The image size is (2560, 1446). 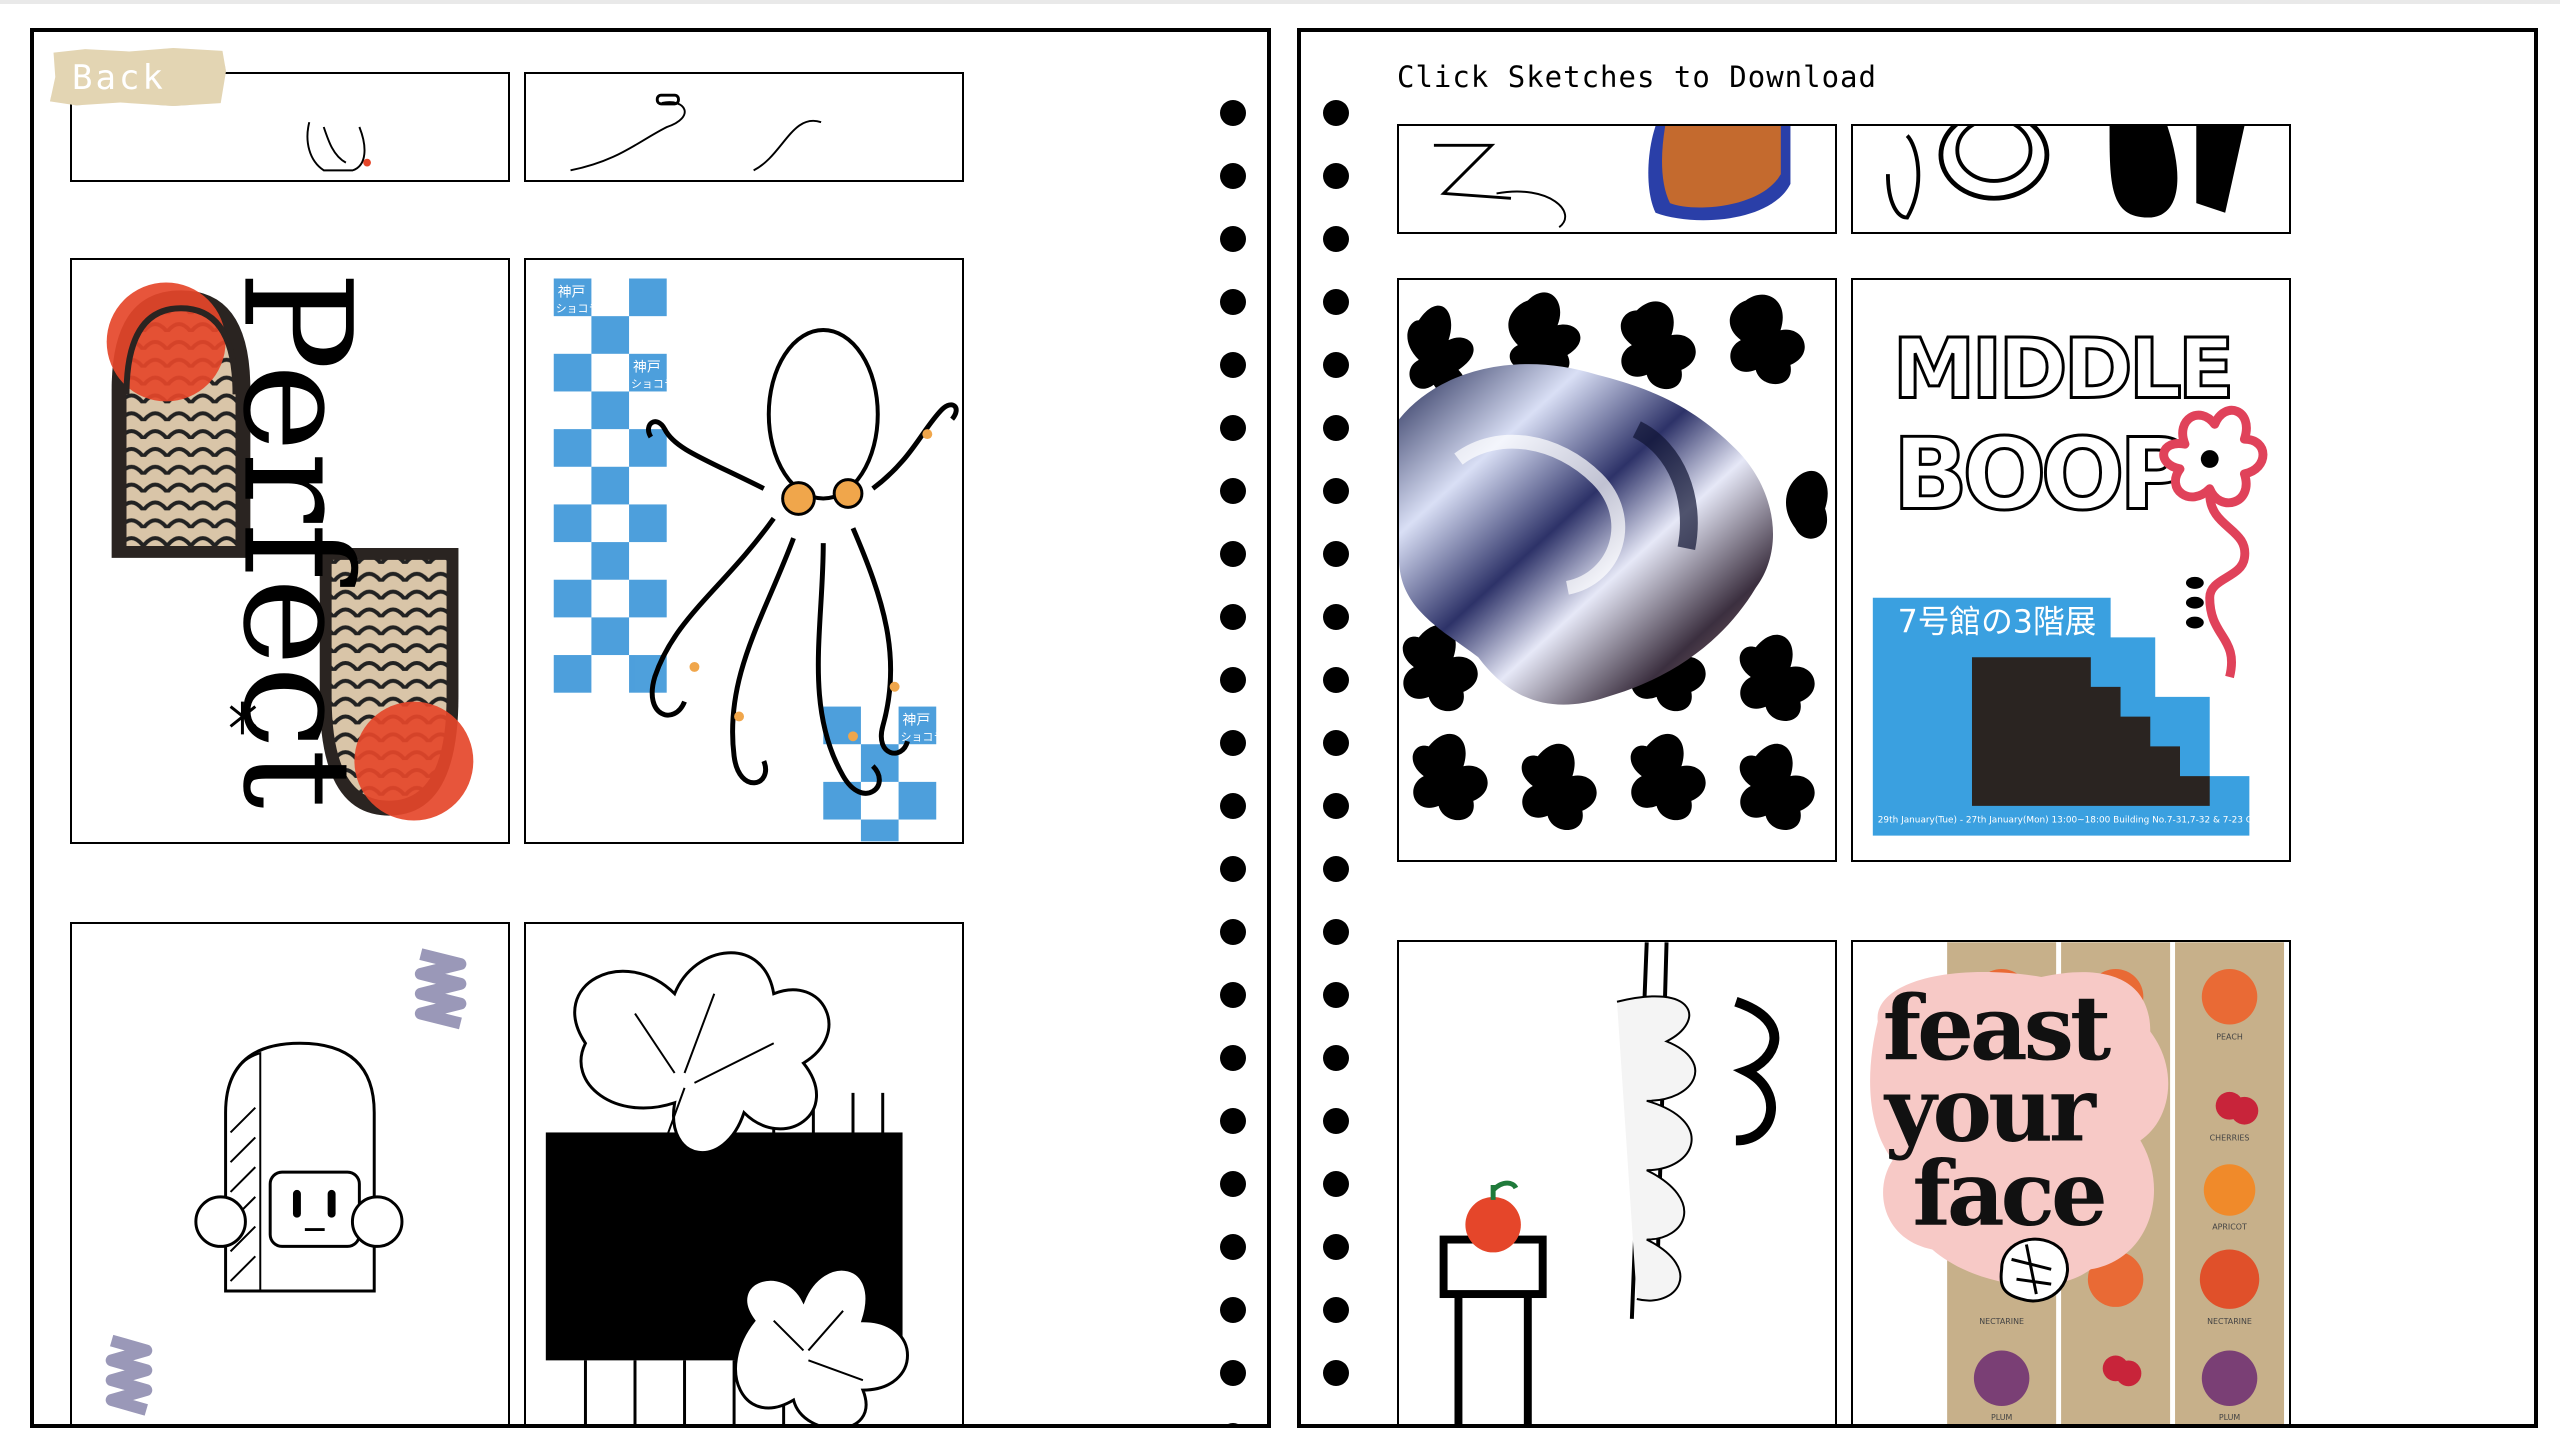 What do you see at coordinates (1612, 177) in the screenshot?
I see `shoe-sketch-image` at bounding box center [1612, 177].